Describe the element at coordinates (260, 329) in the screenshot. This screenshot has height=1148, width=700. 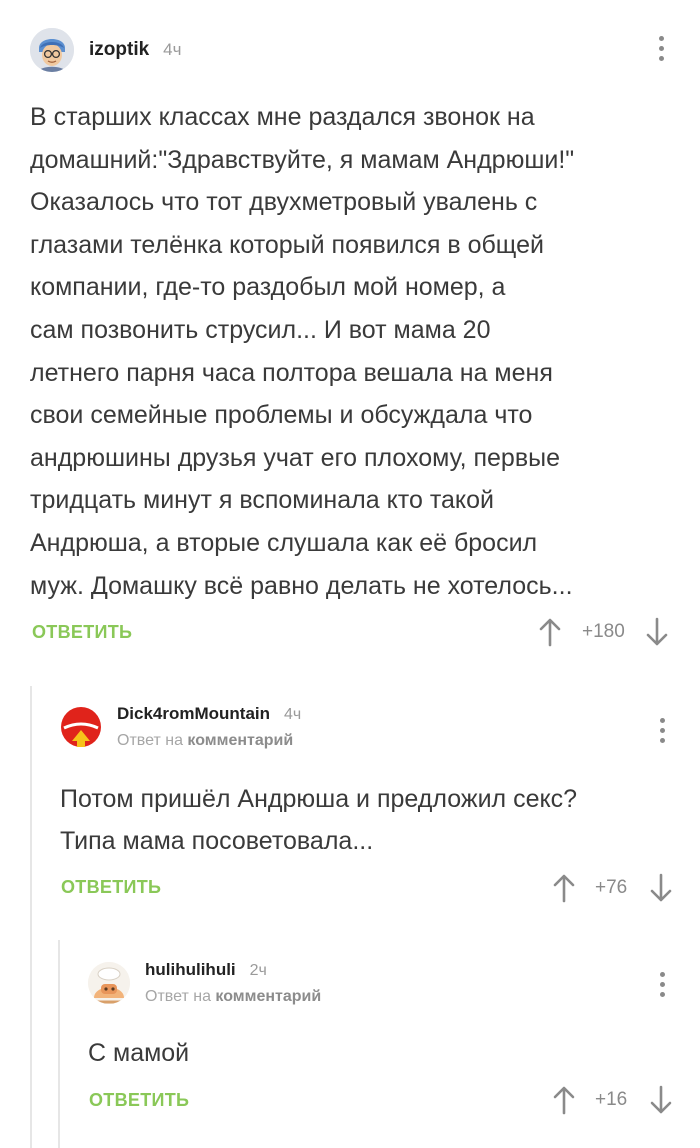
I see `text-line: сам позвонить струсил... И вот мама 20` at that location.